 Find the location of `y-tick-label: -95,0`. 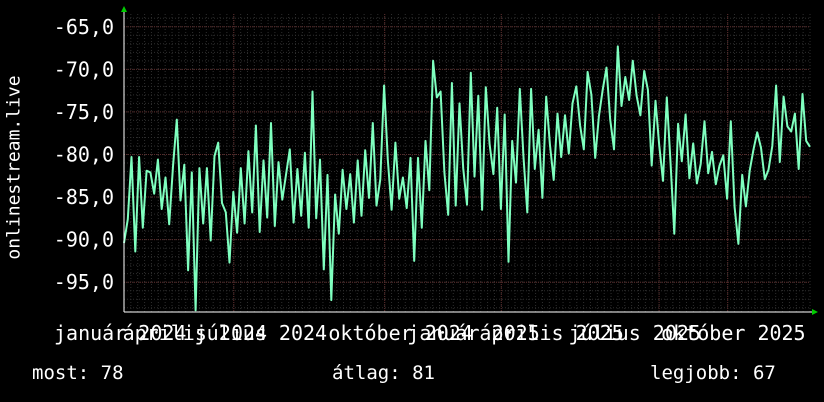

y-tick-label: -95,0 is located at coordinates (84, 282).